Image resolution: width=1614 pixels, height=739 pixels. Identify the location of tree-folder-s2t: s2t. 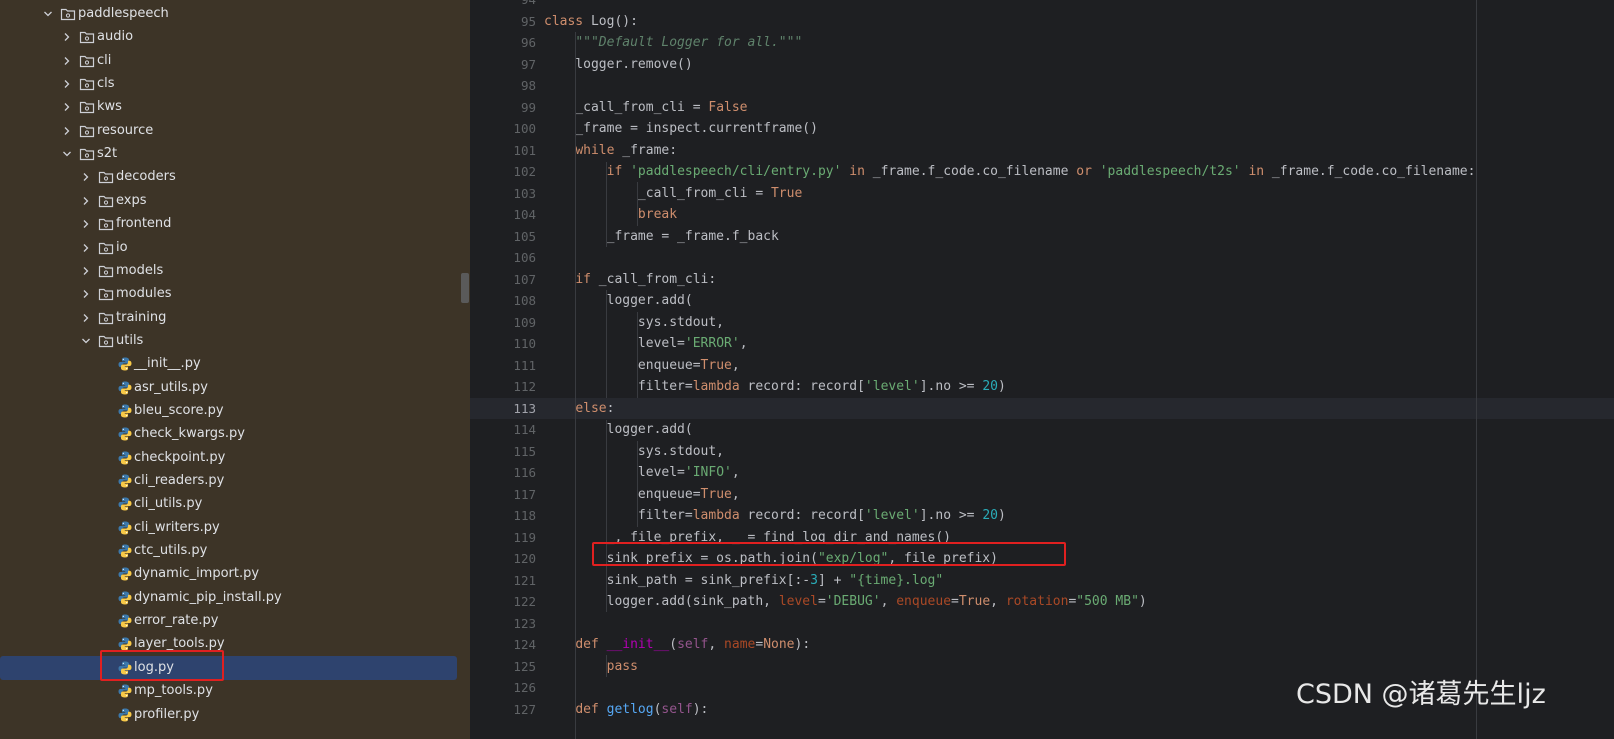
(235, 154).